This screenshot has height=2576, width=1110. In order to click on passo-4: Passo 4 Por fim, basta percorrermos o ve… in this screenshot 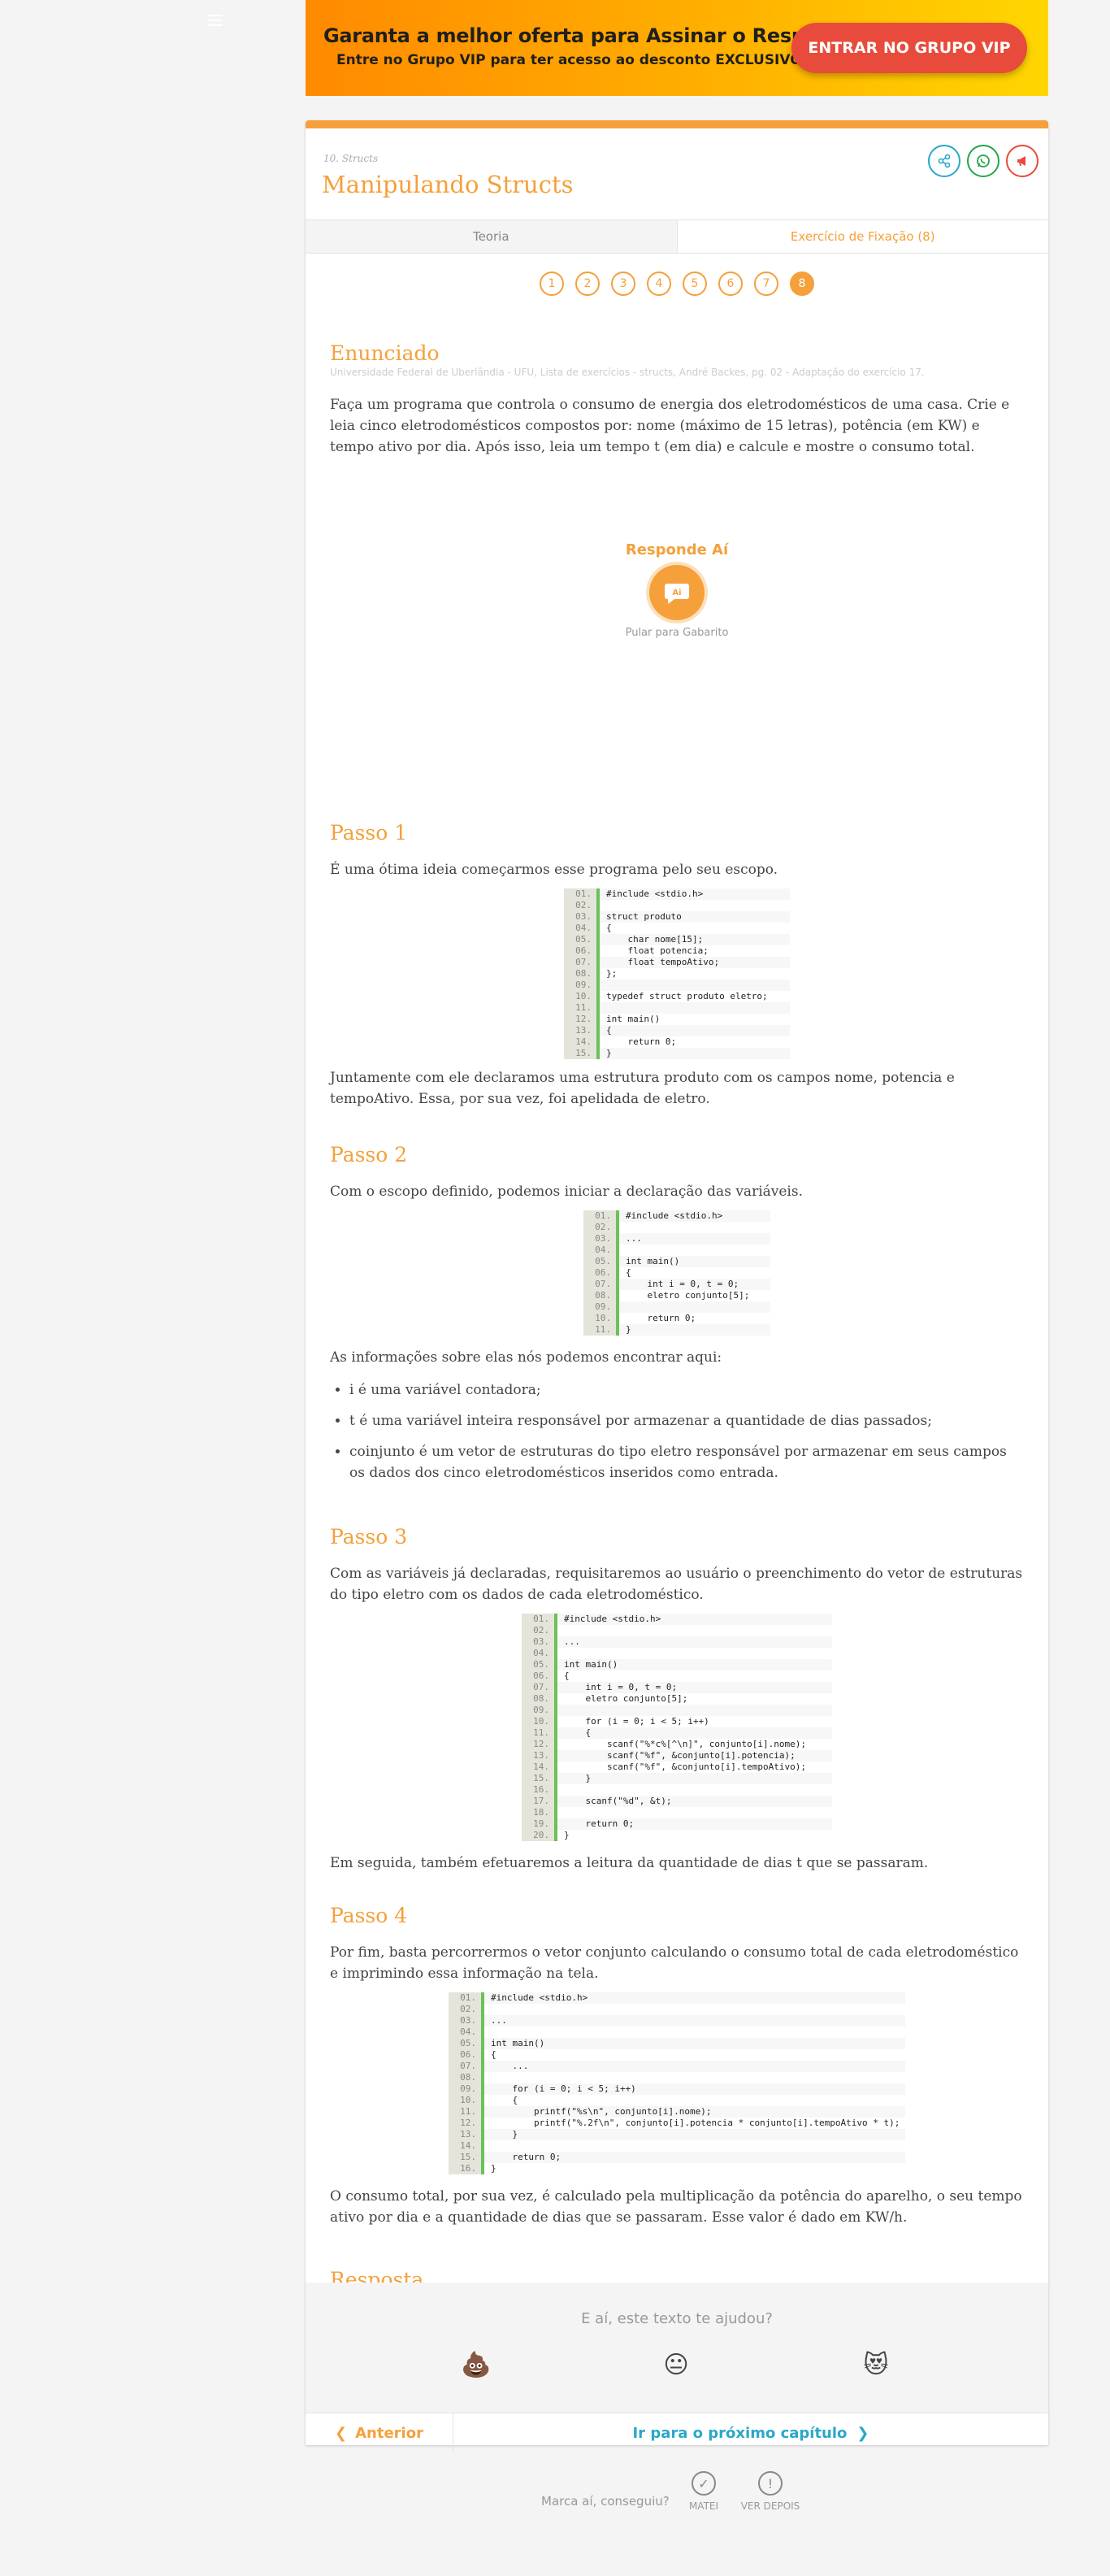, I will do `click(677, 2066)`.